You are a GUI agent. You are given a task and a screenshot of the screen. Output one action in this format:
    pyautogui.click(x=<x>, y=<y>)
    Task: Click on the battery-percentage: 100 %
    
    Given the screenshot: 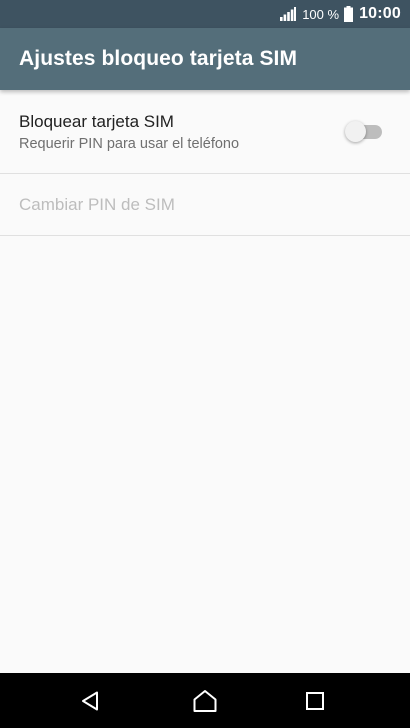 What is the action you would take?
    pyautogui.click(x=321, y=14)
    